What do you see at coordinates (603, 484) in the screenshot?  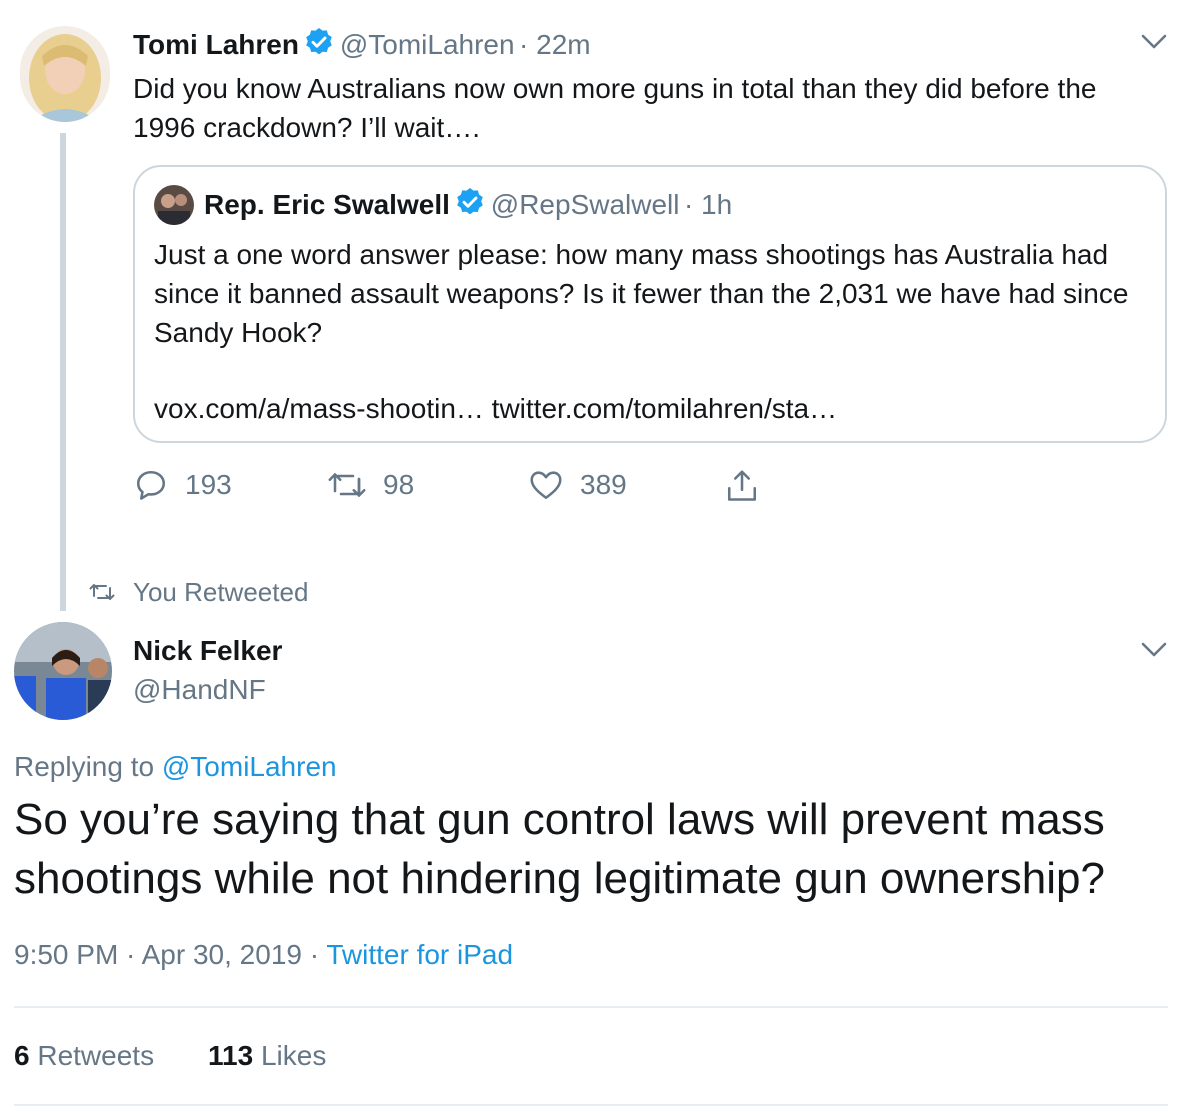 I see `like-count: 389` at bounding box center [603, 484].